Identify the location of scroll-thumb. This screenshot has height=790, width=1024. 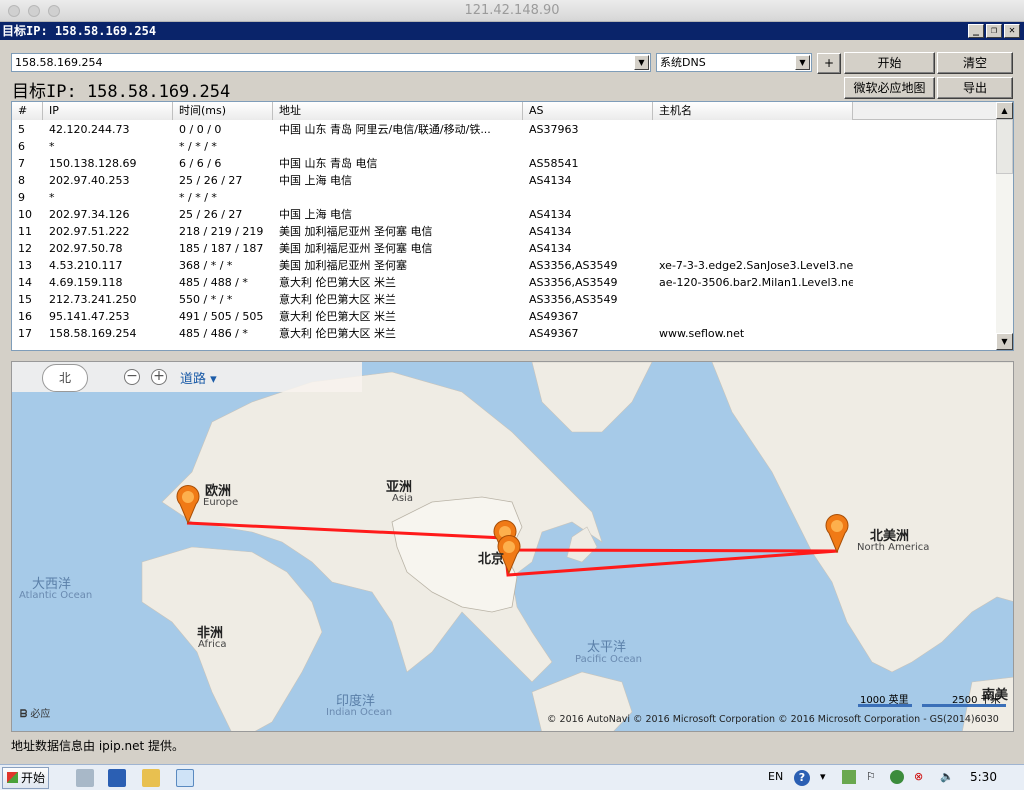
(1004, 146).